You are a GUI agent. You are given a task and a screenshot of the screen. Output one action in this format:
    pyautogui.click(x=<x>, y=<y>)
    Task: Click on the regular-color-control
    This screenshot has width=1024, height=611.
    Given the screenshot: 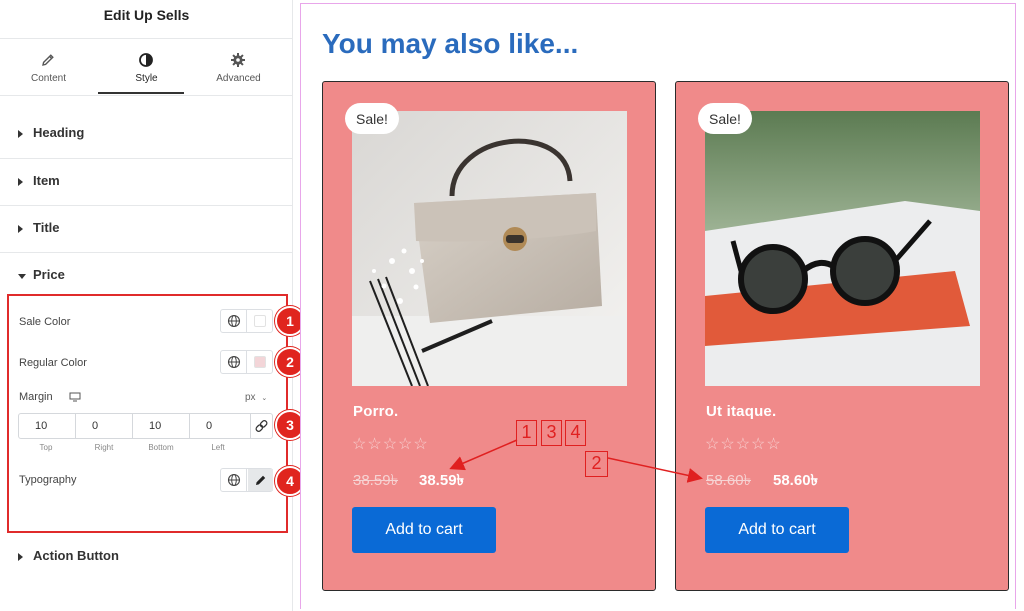 What is the action you would take?
    pyautogui.click(x=246, y=362)
    